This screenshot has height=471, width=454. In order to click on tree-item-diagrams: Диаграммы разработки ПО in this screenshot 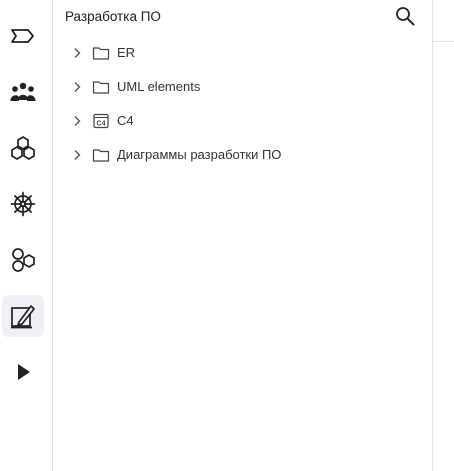, I will do `click(242, 155)`.